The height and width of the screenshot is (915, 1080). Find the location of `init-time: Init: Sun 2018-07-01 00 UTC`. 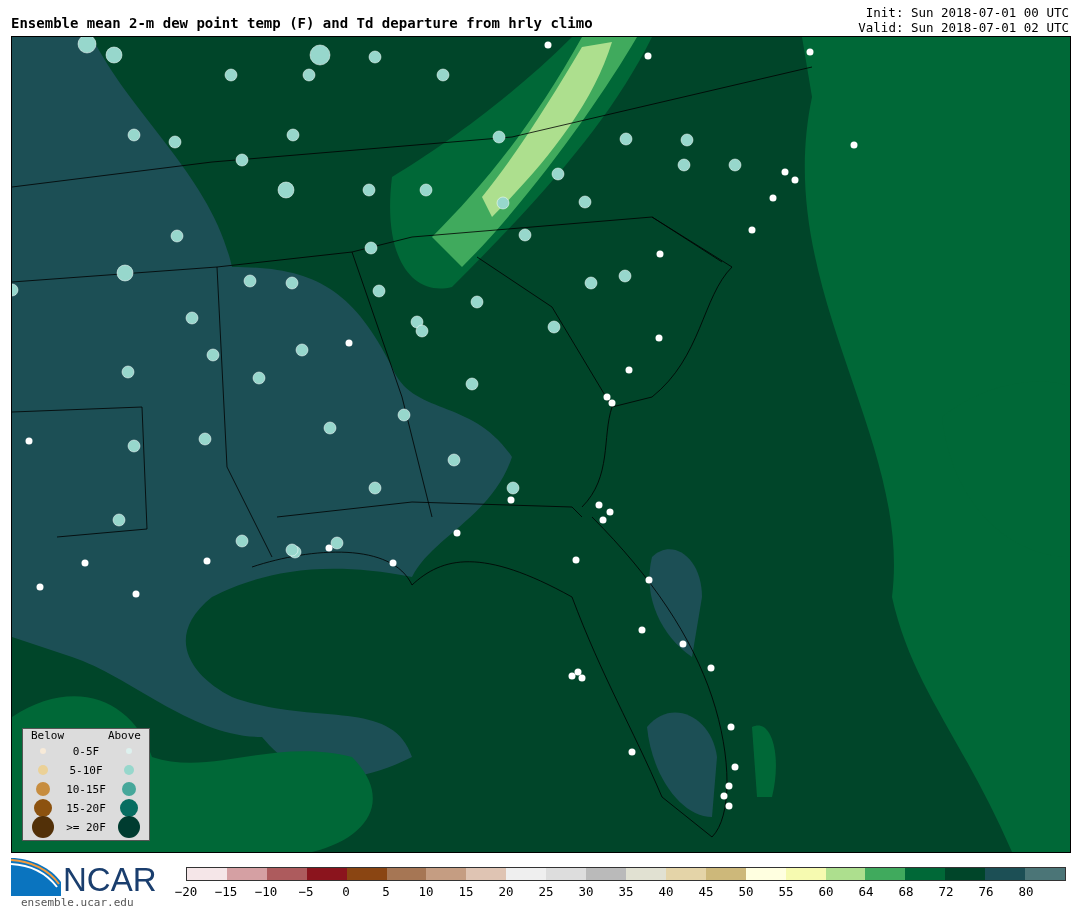

init-time: Init: Sun 2018-07-01 00 UTC is located at coordinates (966, 12).